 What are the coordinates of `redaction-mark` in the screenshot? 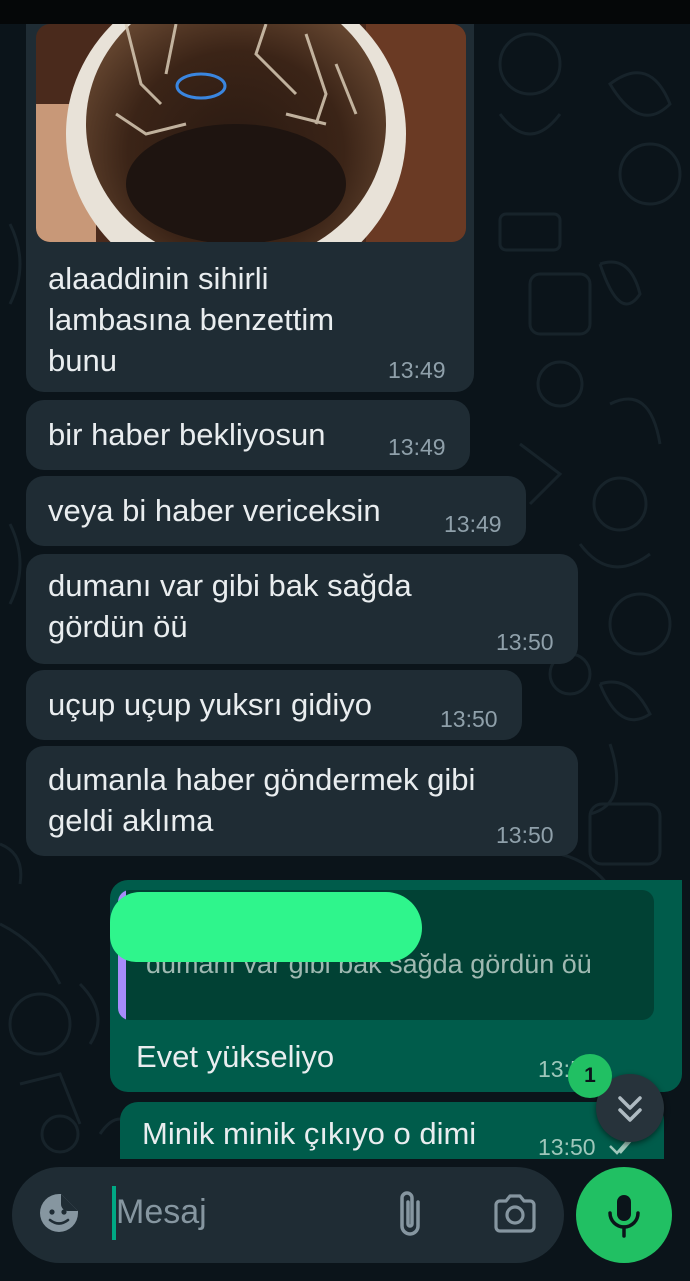 It's located at (266, 927).